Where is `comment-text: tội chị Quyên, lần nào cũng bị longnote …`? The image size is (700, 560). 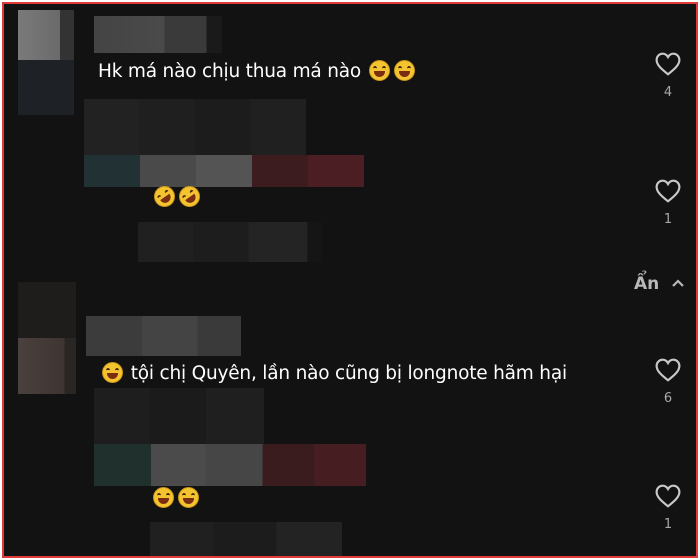
comment-text: tội chị Quyên, lần nào cũng bị longnote … is located at coordinates (333, 374).